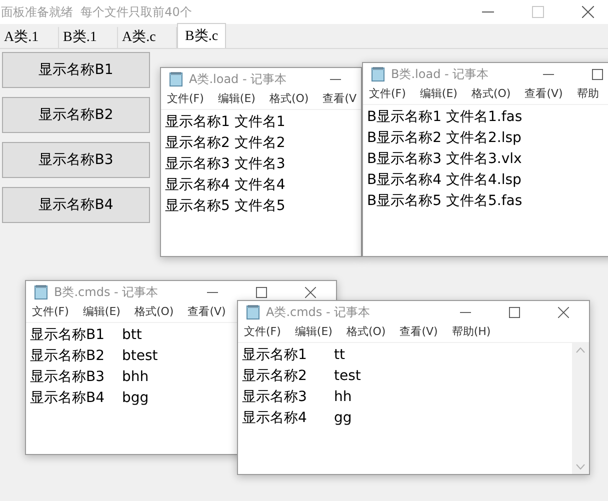 The height and width of the screenshot is (501, 608). What do you see at coordinates (68, 356) in the screenshot?
I see `text-line: 显示名称B2` at bounding box center [68, 356].